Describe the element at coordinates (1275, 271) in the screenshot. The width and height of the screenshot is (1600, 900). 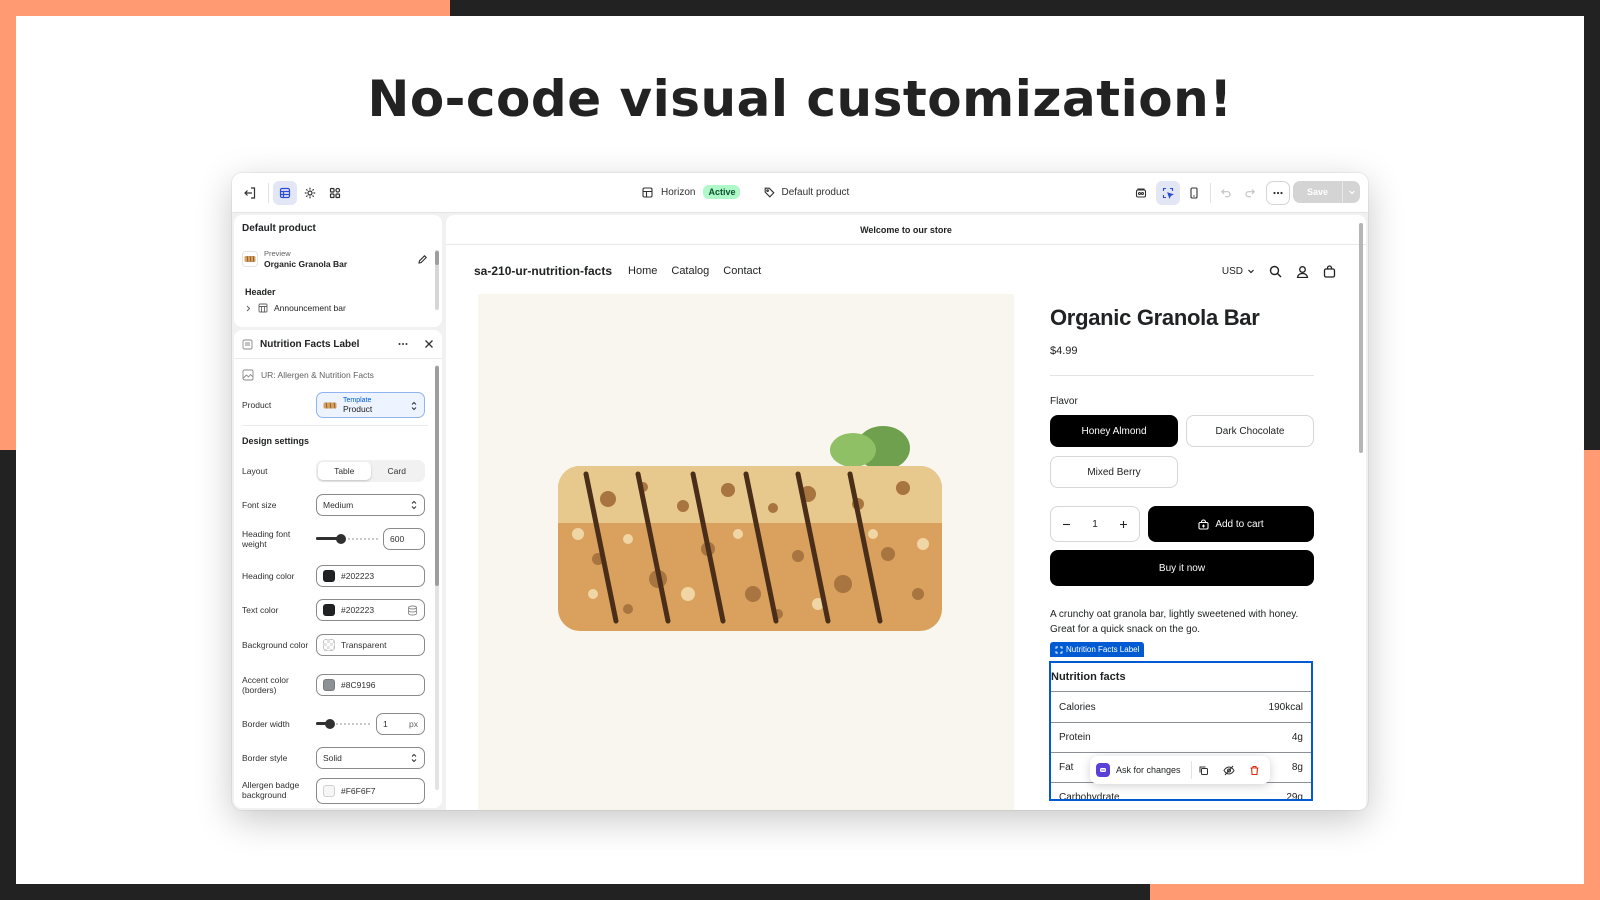
I see `search-icon` at that location.